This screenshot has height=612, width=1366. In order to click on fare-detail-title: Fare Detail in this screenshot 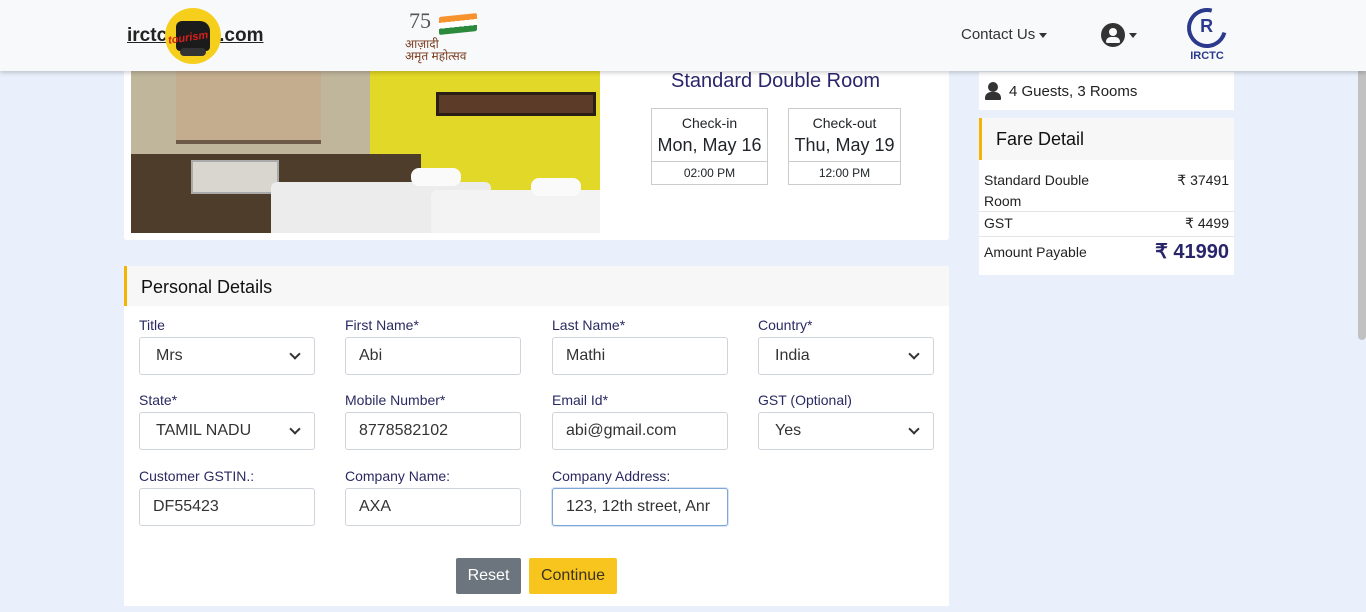, I will do `click(1040, 139)`.